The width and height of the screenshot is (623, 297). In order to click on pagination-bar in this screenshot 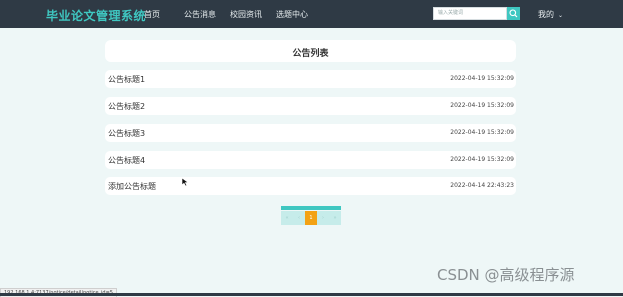, I will do `click(311, 208)`.